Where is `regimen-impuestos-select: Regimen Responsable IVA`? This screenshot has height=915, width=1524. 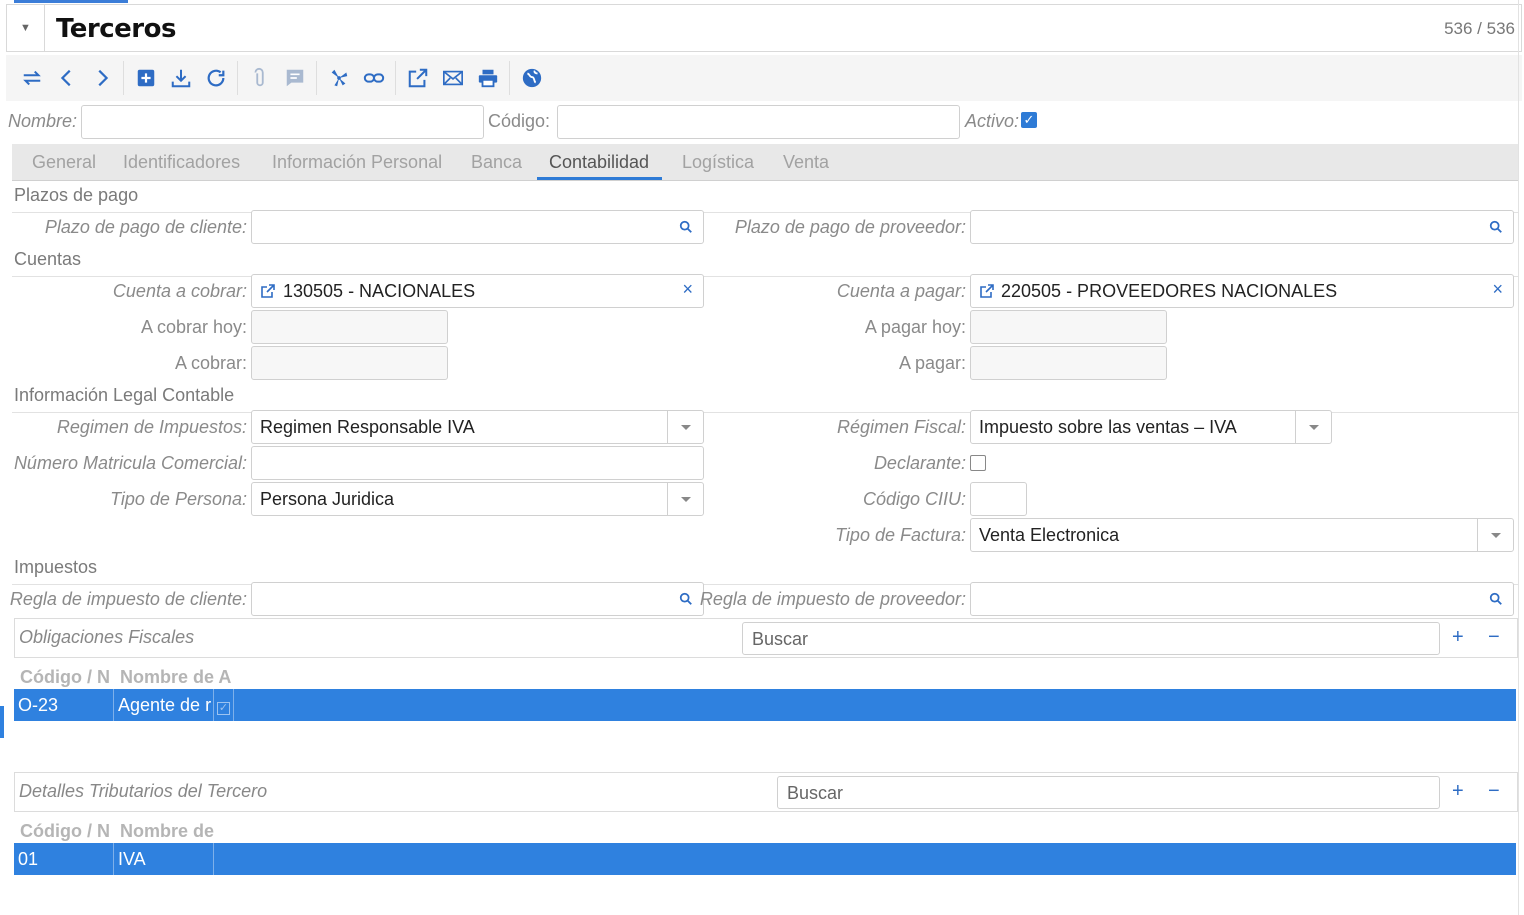 regimen-impuestos-select: Regimen Responsable IVA is located at coordinates (477, 427).